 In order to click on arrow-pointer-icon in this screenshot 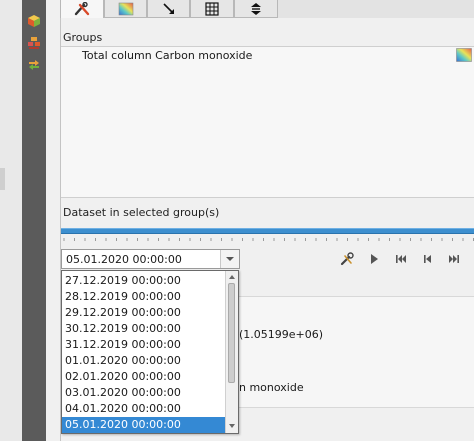, I will do `click(168, 8)`.